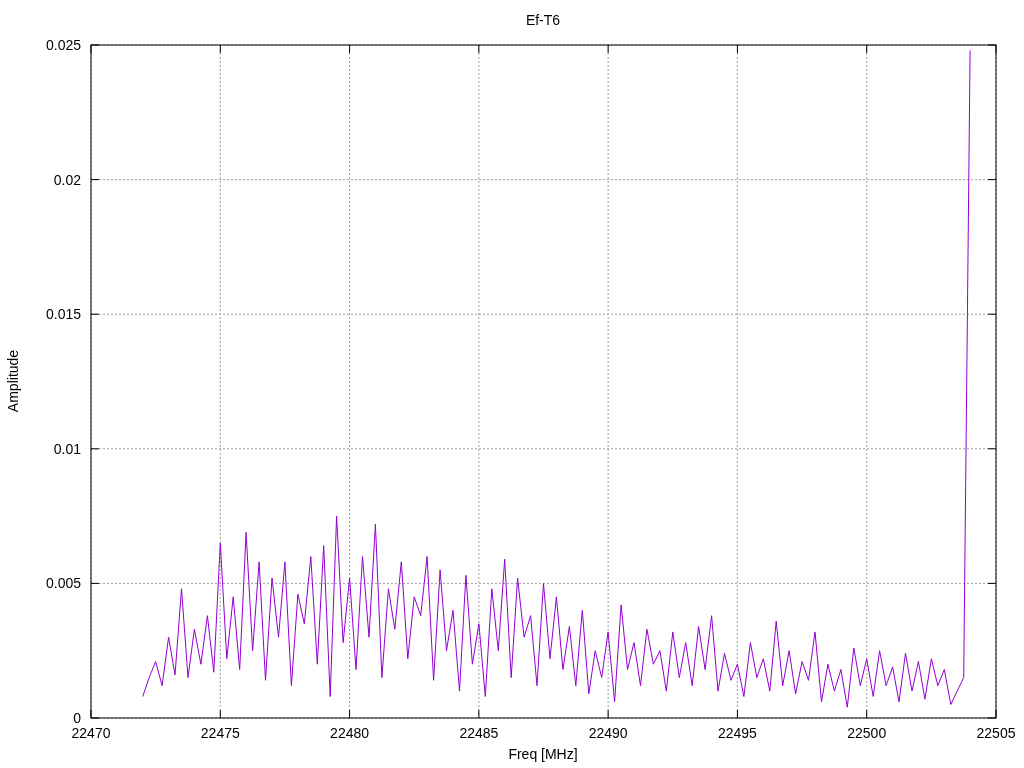 The width and height of the screenshot is (1024, 768). What do you see at coordinates (350, 733) in the screenshot?
I see `x-tick-label: 22480` at bounding box center [350, 733].